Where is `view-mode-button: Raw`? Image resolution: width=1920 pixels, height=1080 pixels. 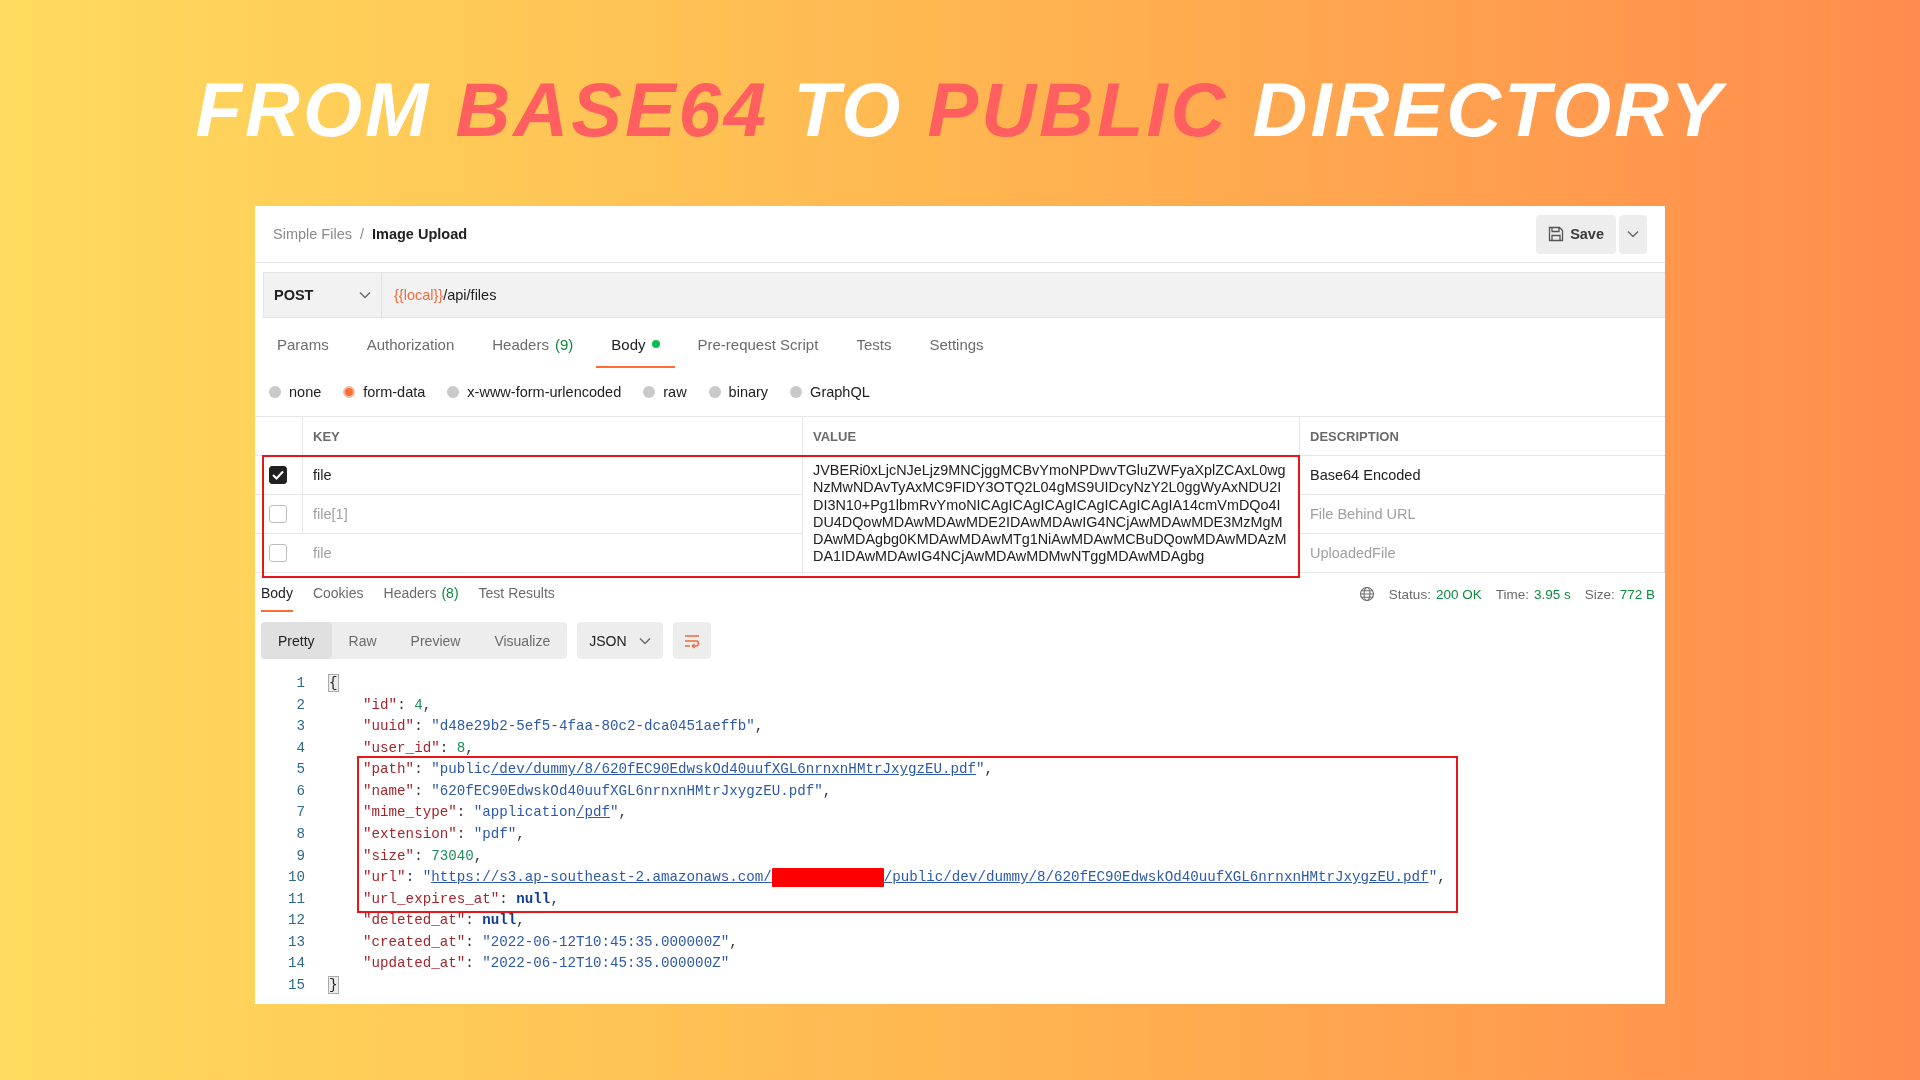 view-mode-button: Raw is located at coordinates (362, 640).